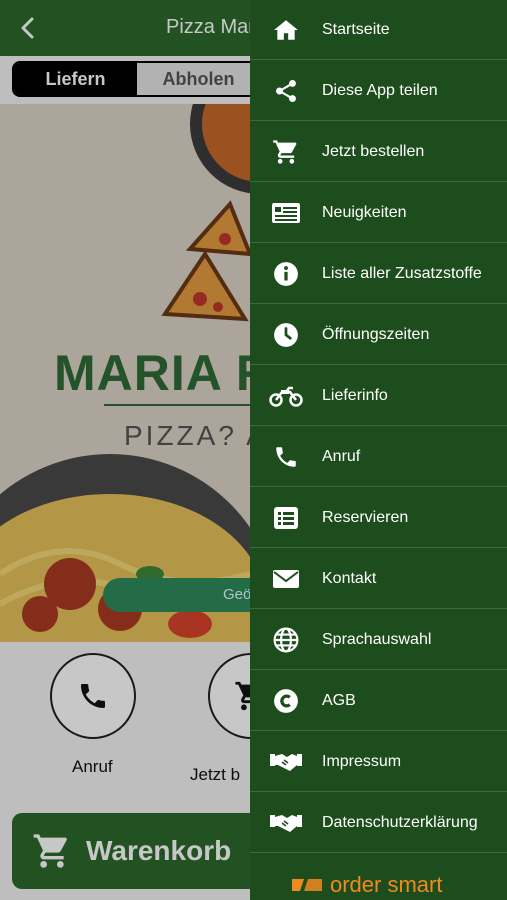 The image size is (507, 900). Describe the element at coordinates (286, 640) in the screenshot. I see `globe-icon` at that location.